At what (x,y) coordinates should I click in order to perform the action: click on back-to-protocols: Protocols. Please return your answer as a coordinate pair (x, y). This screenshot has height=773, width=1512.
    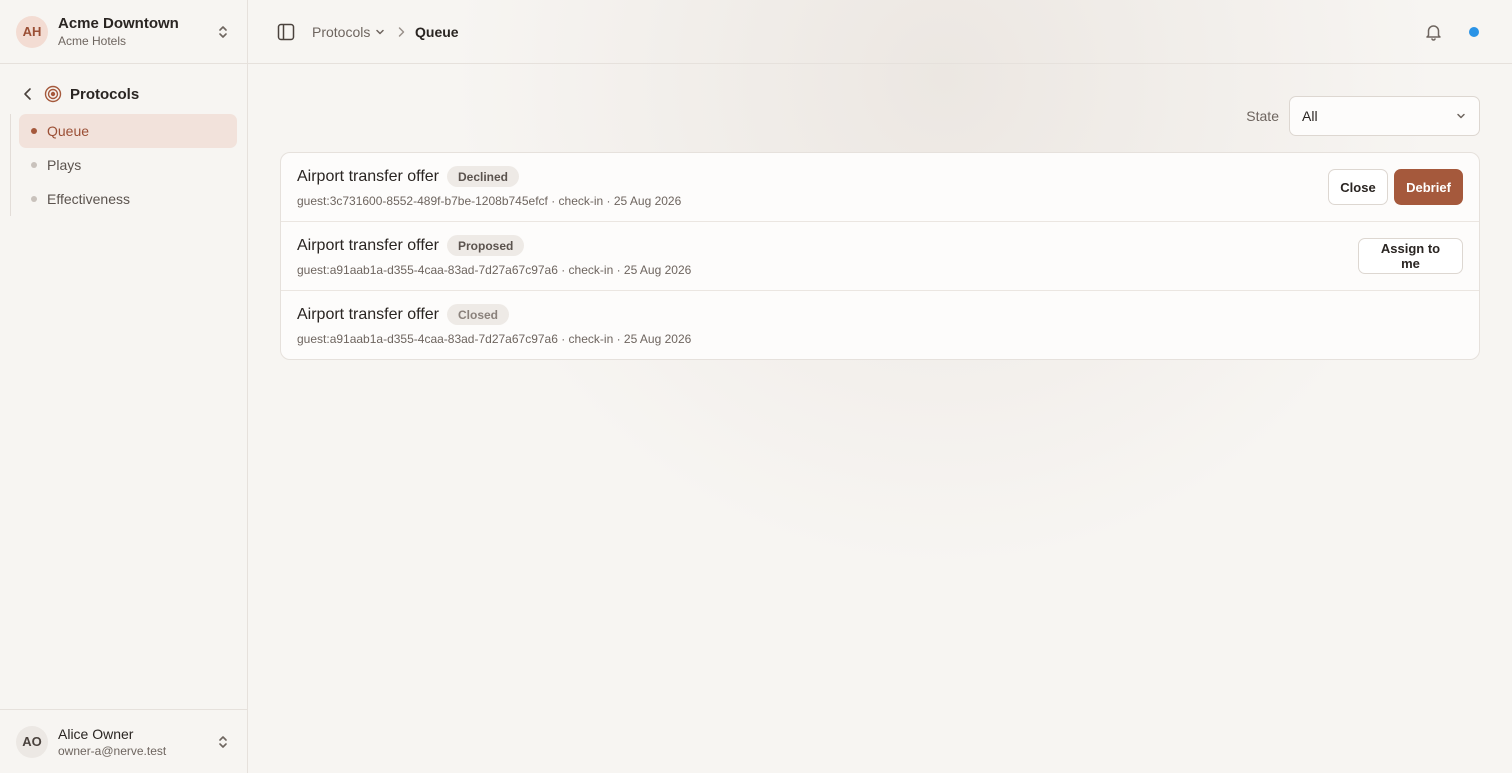
    Looking at the image, I should click on (79, 94).